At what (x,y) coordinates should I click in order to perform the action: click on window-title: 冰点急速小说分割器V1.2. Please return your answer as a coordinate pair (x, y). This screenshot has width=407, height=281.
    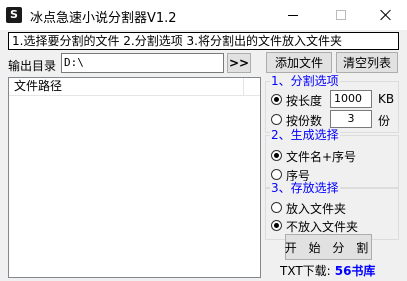
    Looking at the image, I should click on (103, 18).